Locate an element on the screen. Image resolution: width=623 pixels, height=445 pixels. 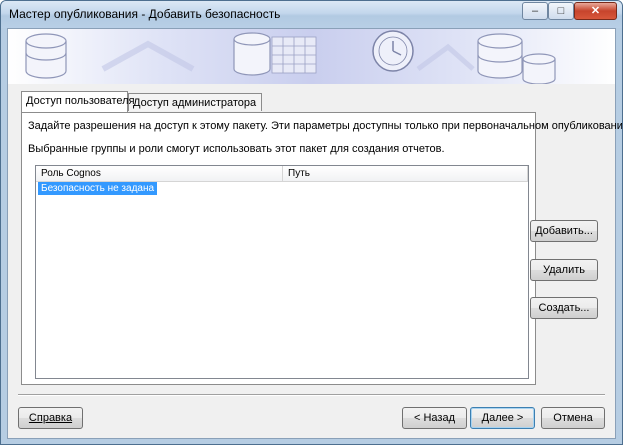
back-button-label: < Назад is located at coordinates (434, 418).